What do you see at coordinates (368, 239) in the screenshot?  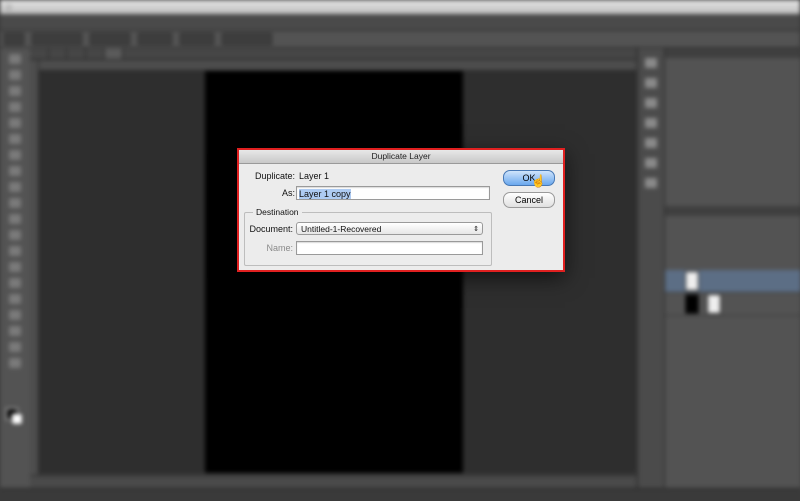 I see `destination-group` at bounding box center [368, 239].